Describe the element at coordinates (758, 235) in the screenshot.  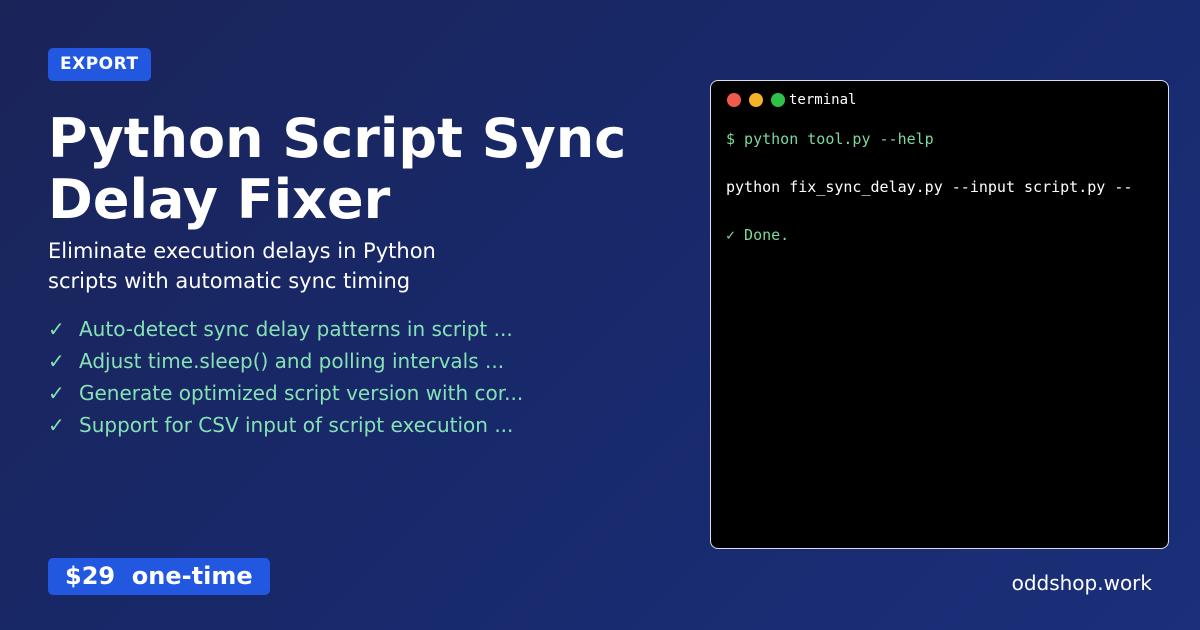
I see `terminal-done: ✓ Done.` at that location.